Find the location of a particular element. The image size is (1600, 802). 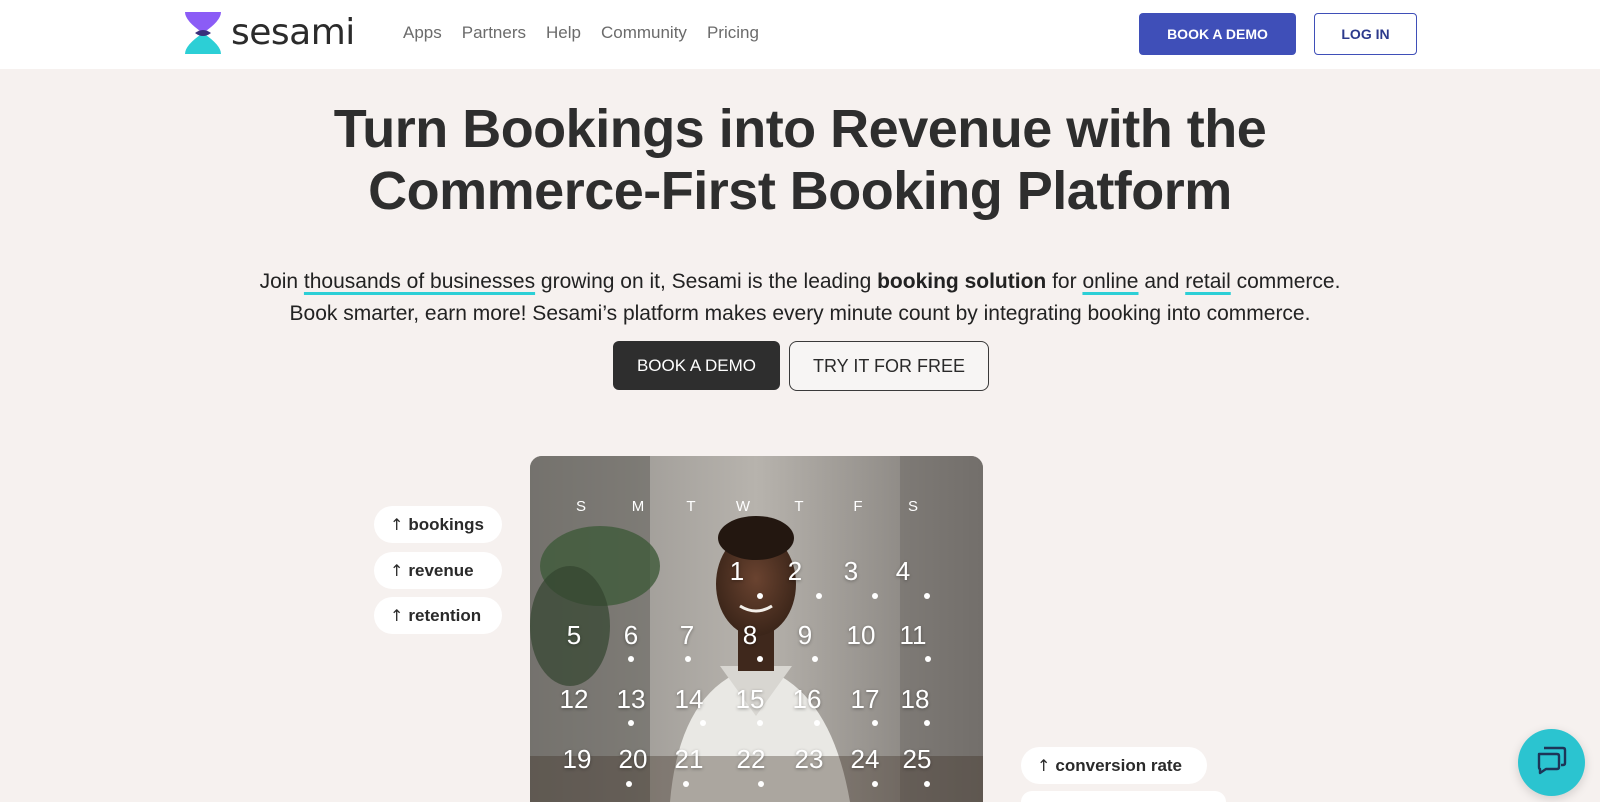

main-nav: Apps Partners Help Community Pricing is located at coordinates (581, 33).